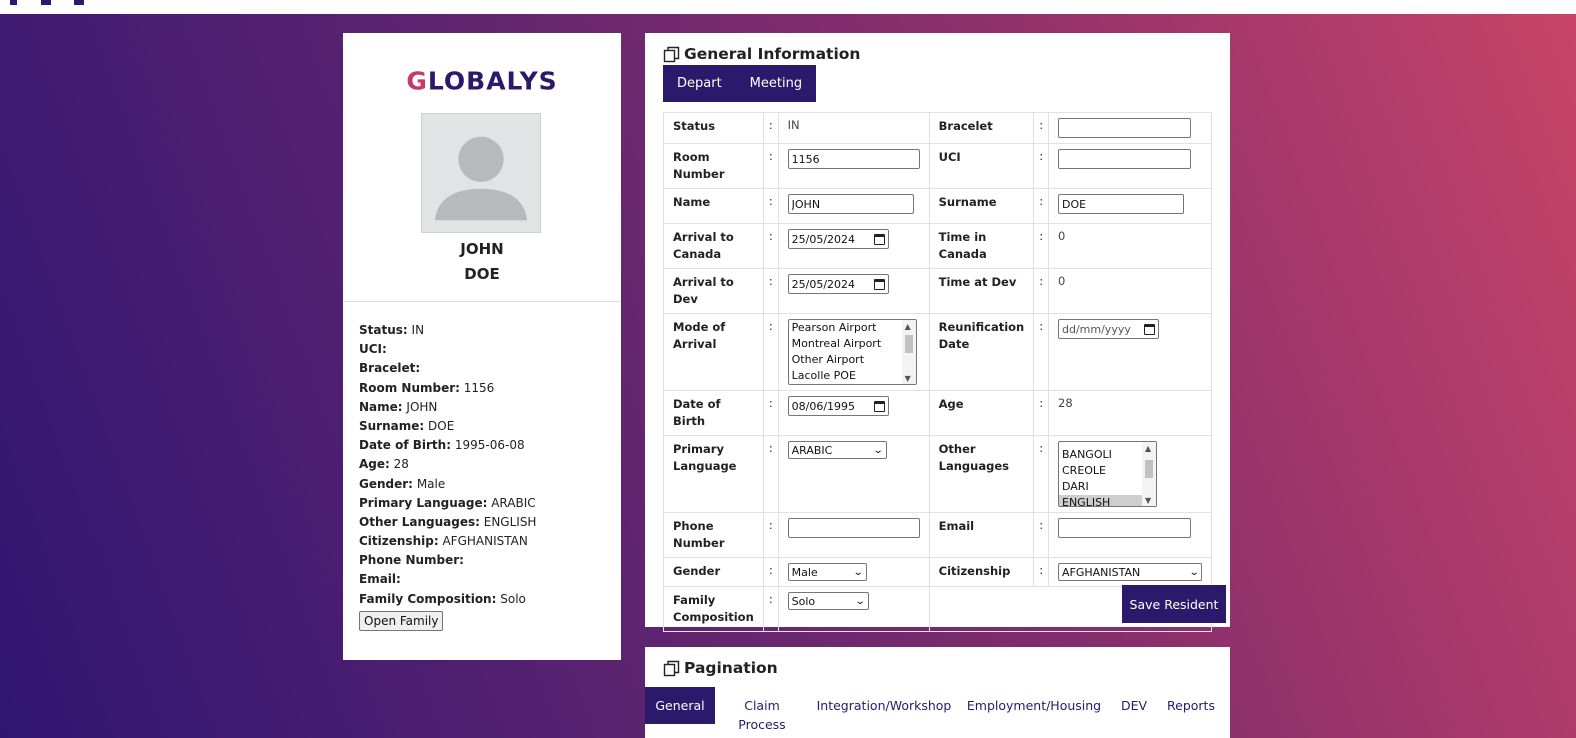 The image size is (1576, 738). I want to click on profile-detail-item: Other Languages: ENGLISH, so click(484, 522).